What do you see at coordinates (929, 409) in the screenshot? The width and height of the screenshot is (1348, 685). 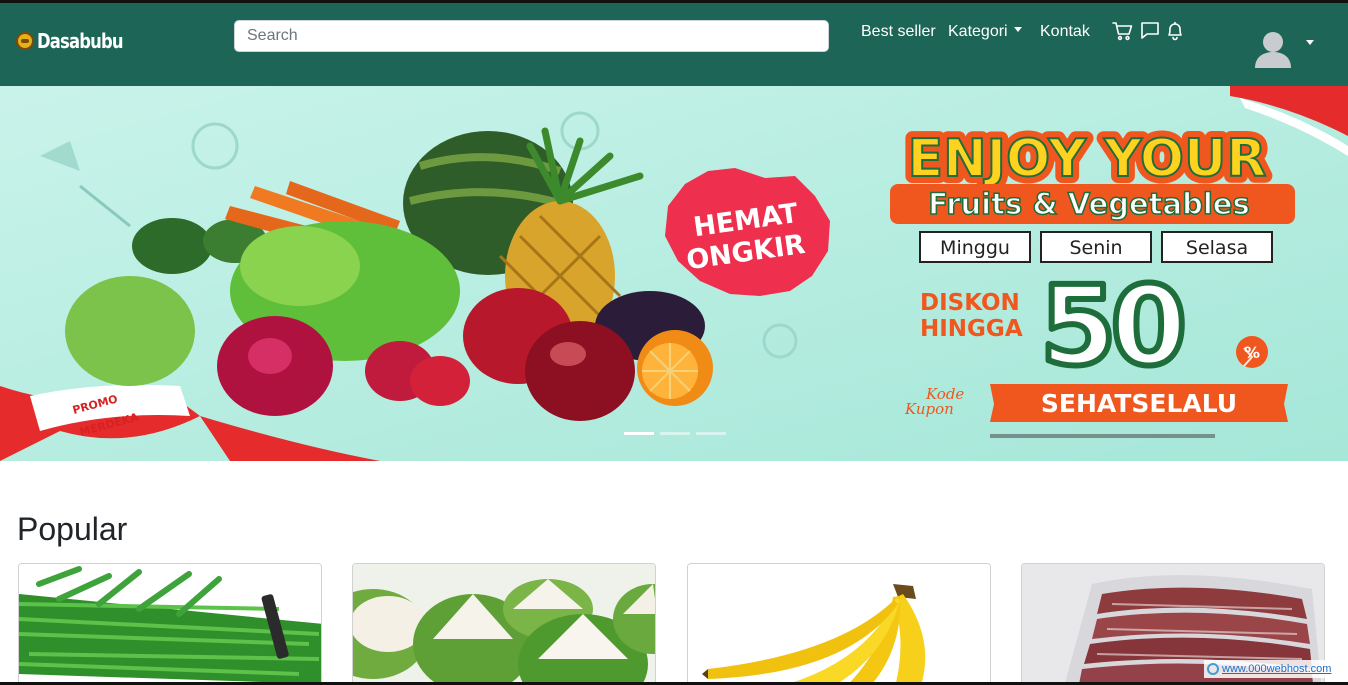 I see `hero-coupon-label-2: Kupon` at bounding box center [929, 409].